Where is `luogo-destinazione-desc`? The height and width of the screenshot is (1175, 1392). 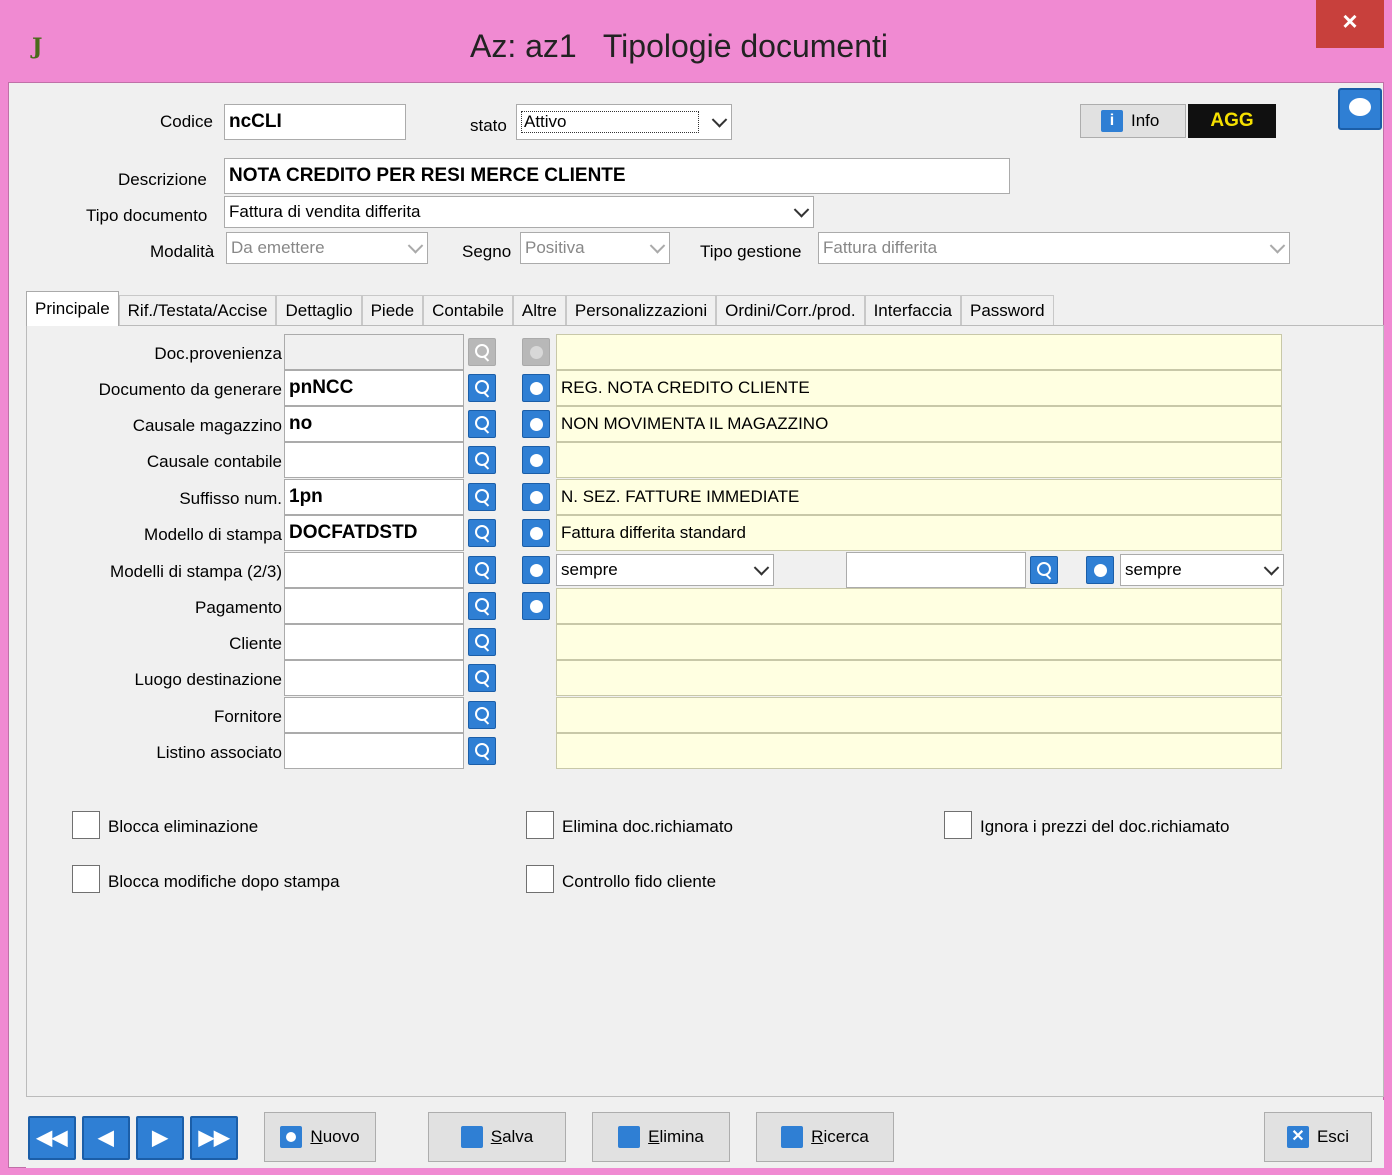
luogo-destinazione-desc is located at coordinates (919, 678).